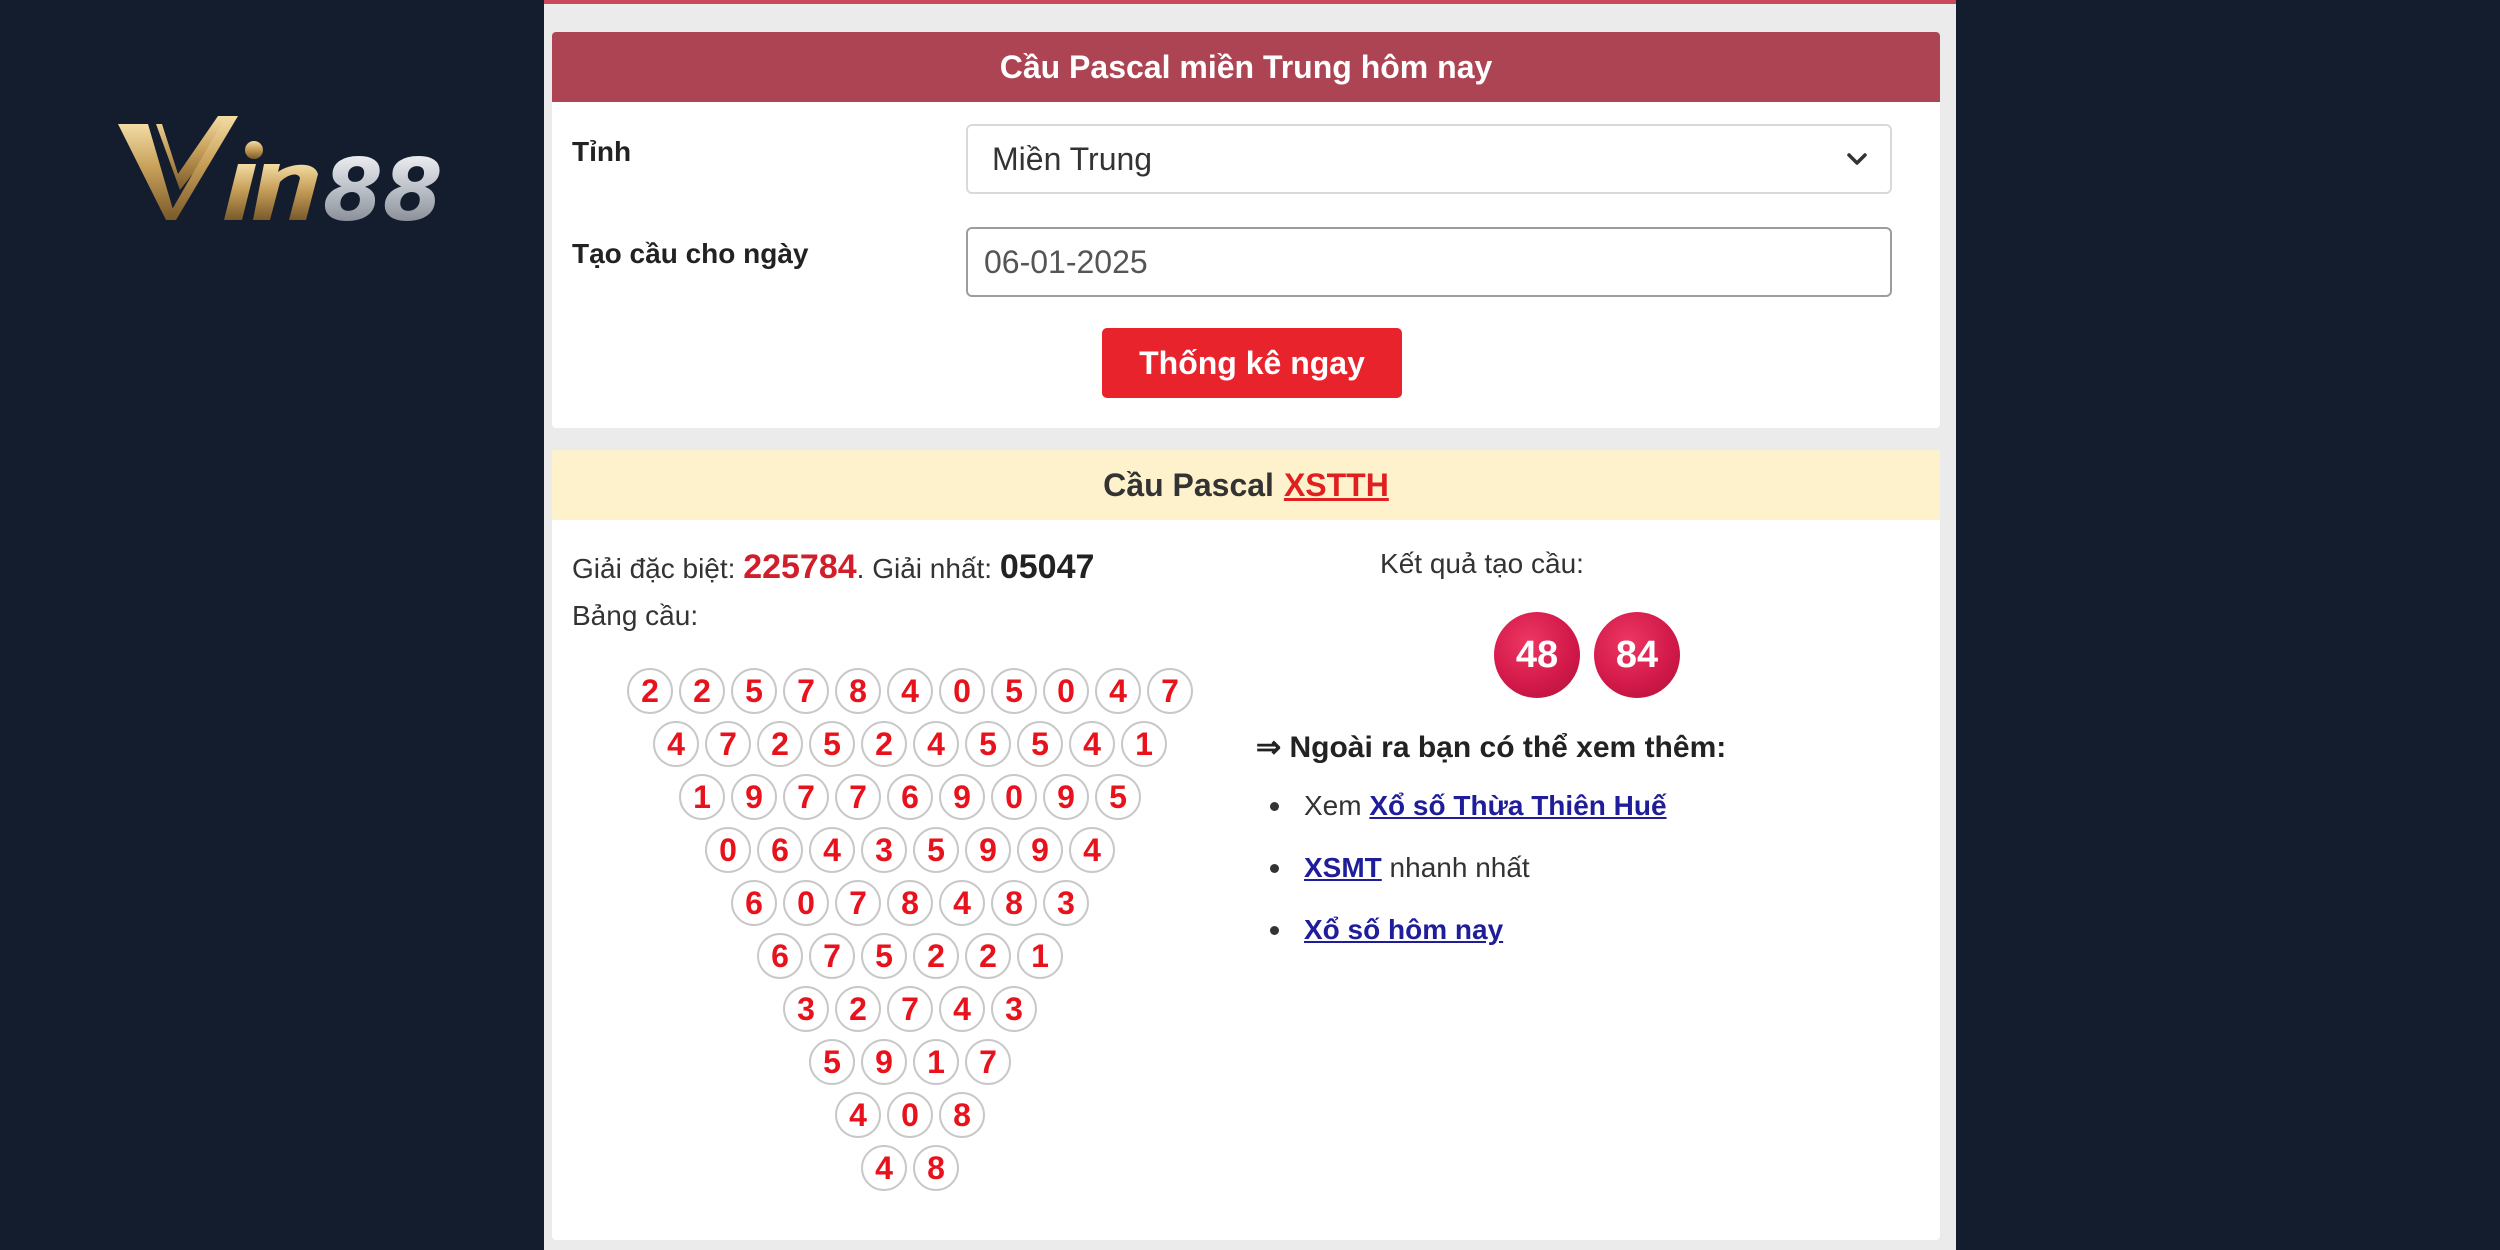  What do you see at coordinates (1343, 867) in the screenshot?
I see `link-xsmt: XSMT` at bounding box center [1343, 867].